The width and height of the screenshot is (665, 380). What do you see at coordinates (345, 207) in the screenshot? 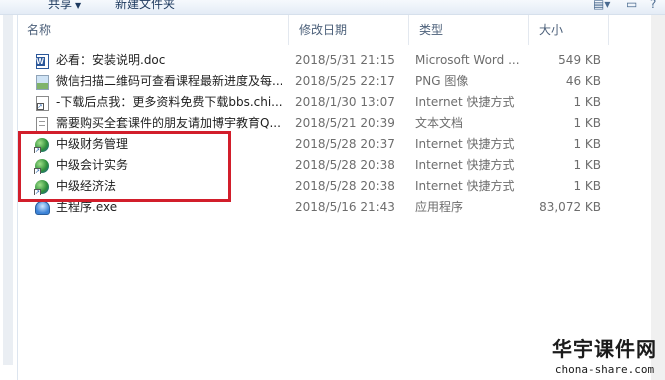
I see `file-date: 2018/5/16 21:43` at bounding box center [345, 207].